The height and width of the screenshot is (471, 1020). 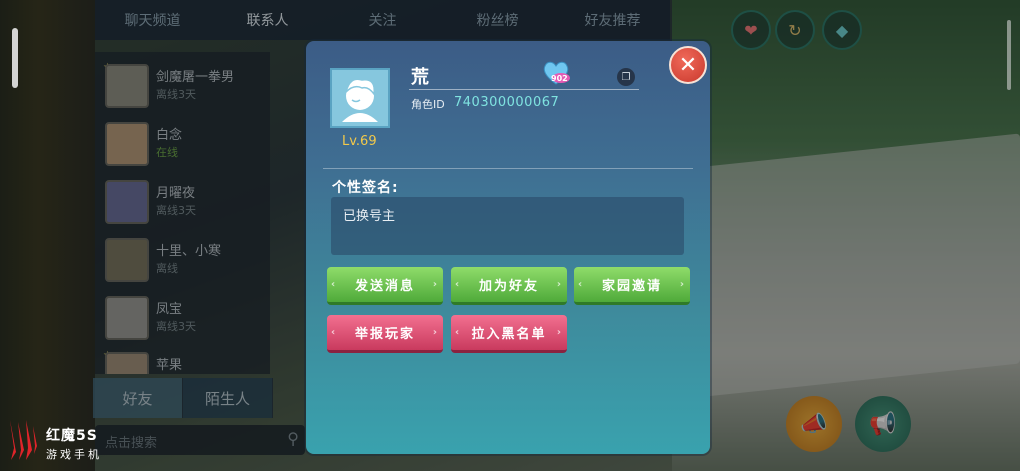 I want to click on signature-text: 已换号主, so click(x=369, y=216).